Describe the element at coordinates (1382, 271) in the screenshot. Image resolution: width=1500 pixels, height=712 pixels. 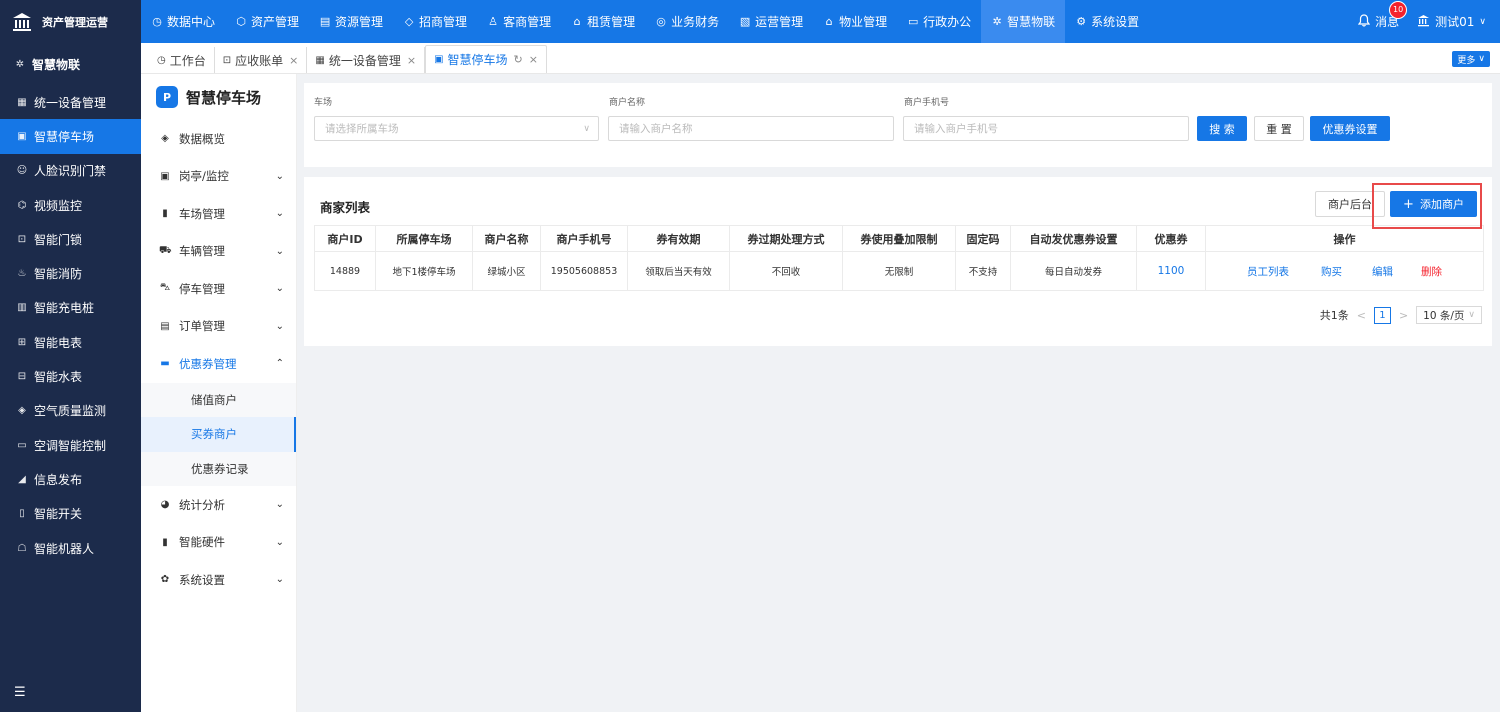
I see `edit-link: 编辑` at that location.